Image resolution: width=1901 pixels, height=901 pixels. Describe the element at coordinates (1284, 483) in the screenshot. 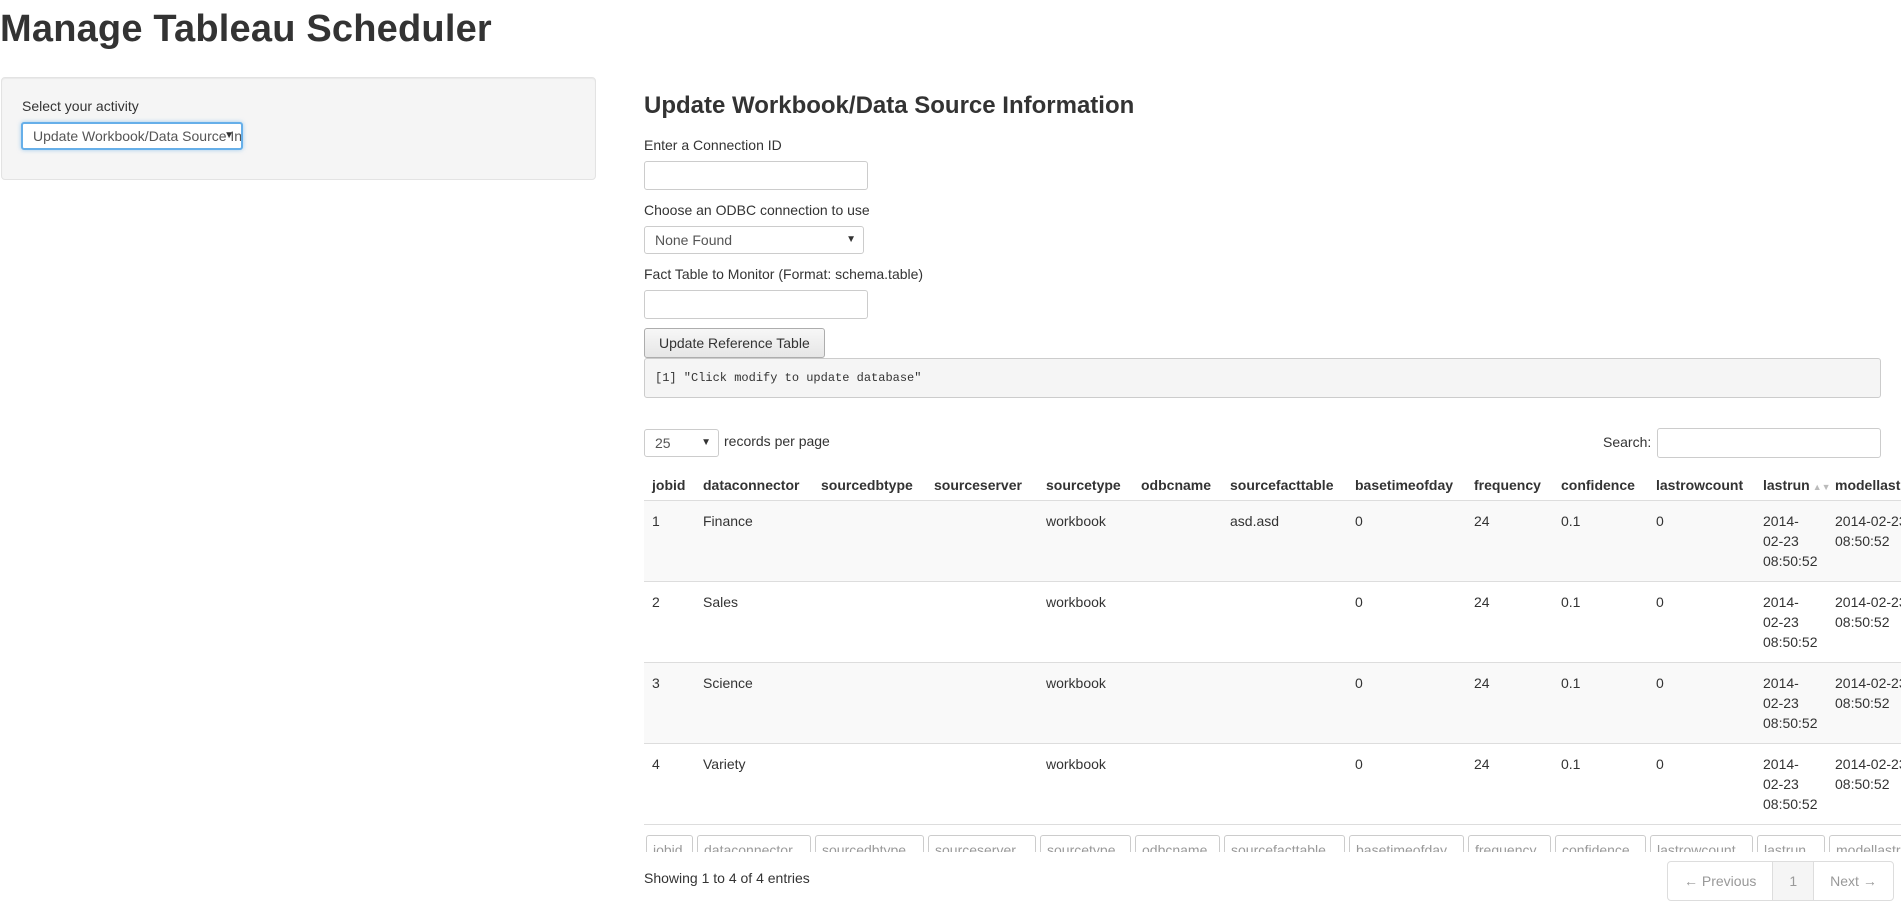

I see `column-header-sourcefacttable: sourcefacttable` at that location.